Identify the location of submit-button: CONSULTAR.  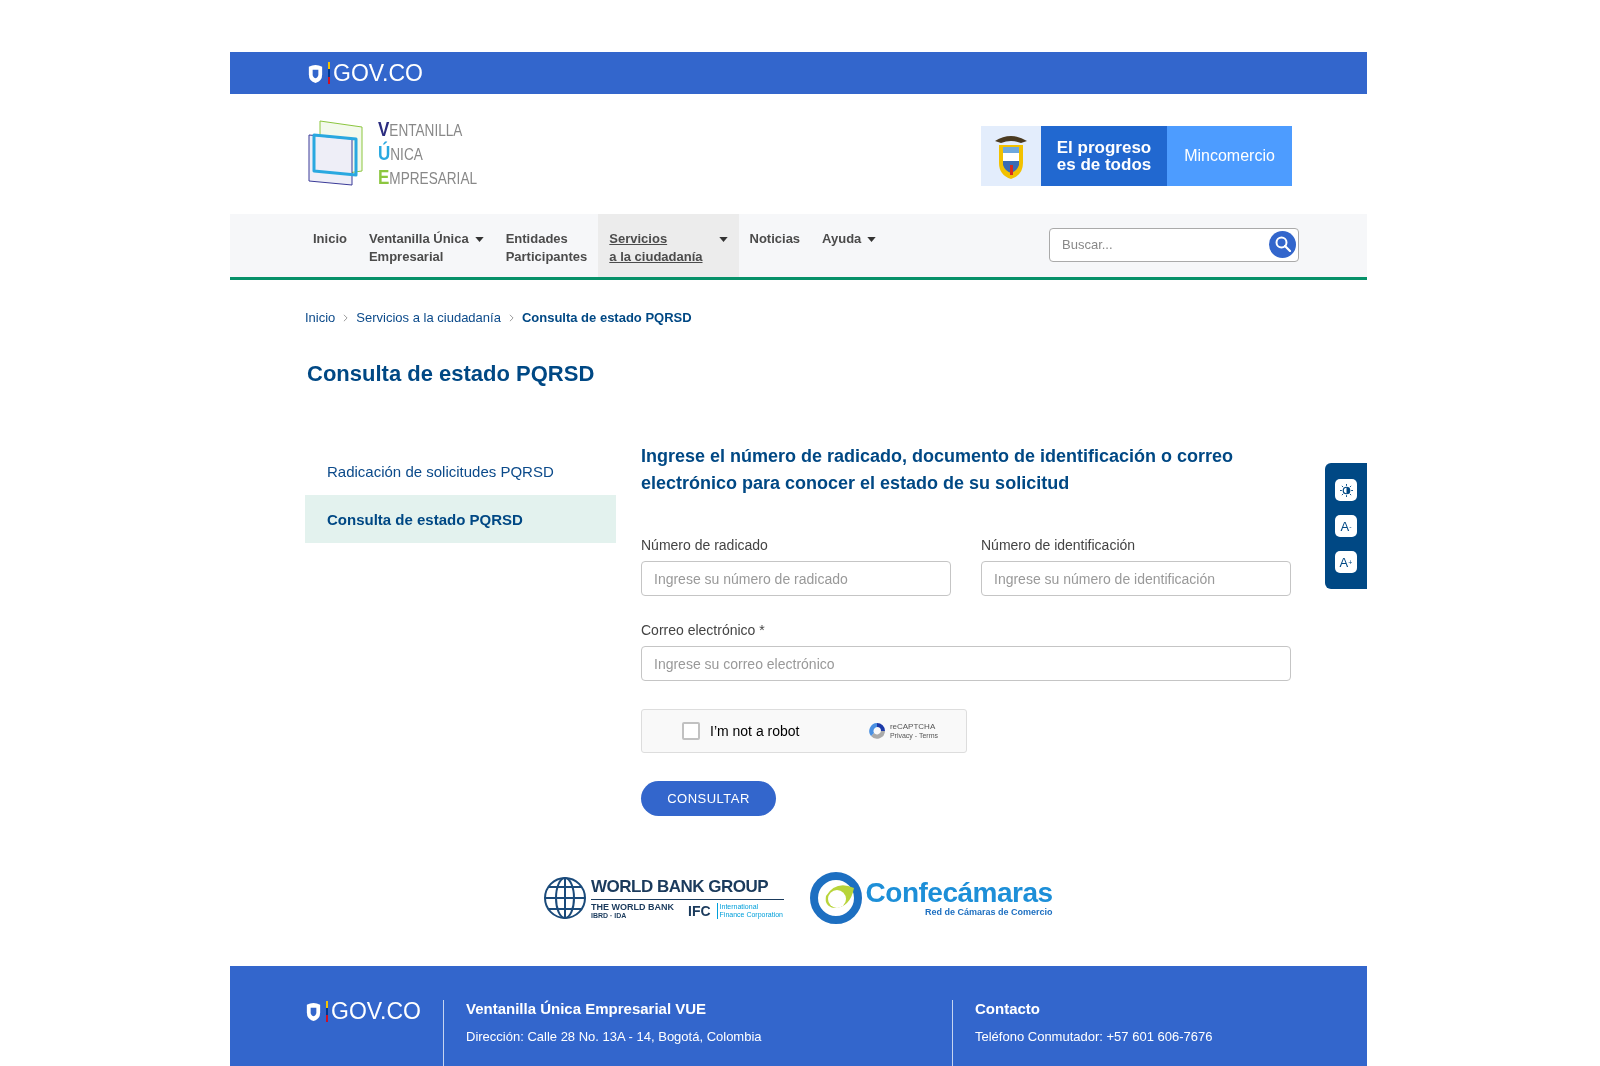
(708, 798).